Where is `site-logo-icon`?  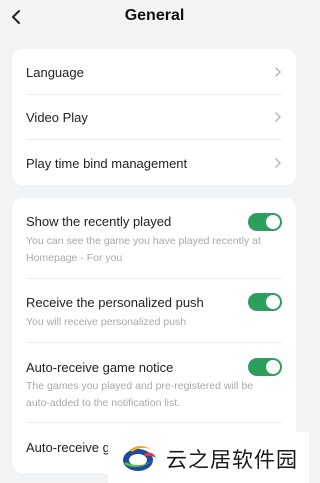
site-logo-icon is located at coordinates (139, 458).